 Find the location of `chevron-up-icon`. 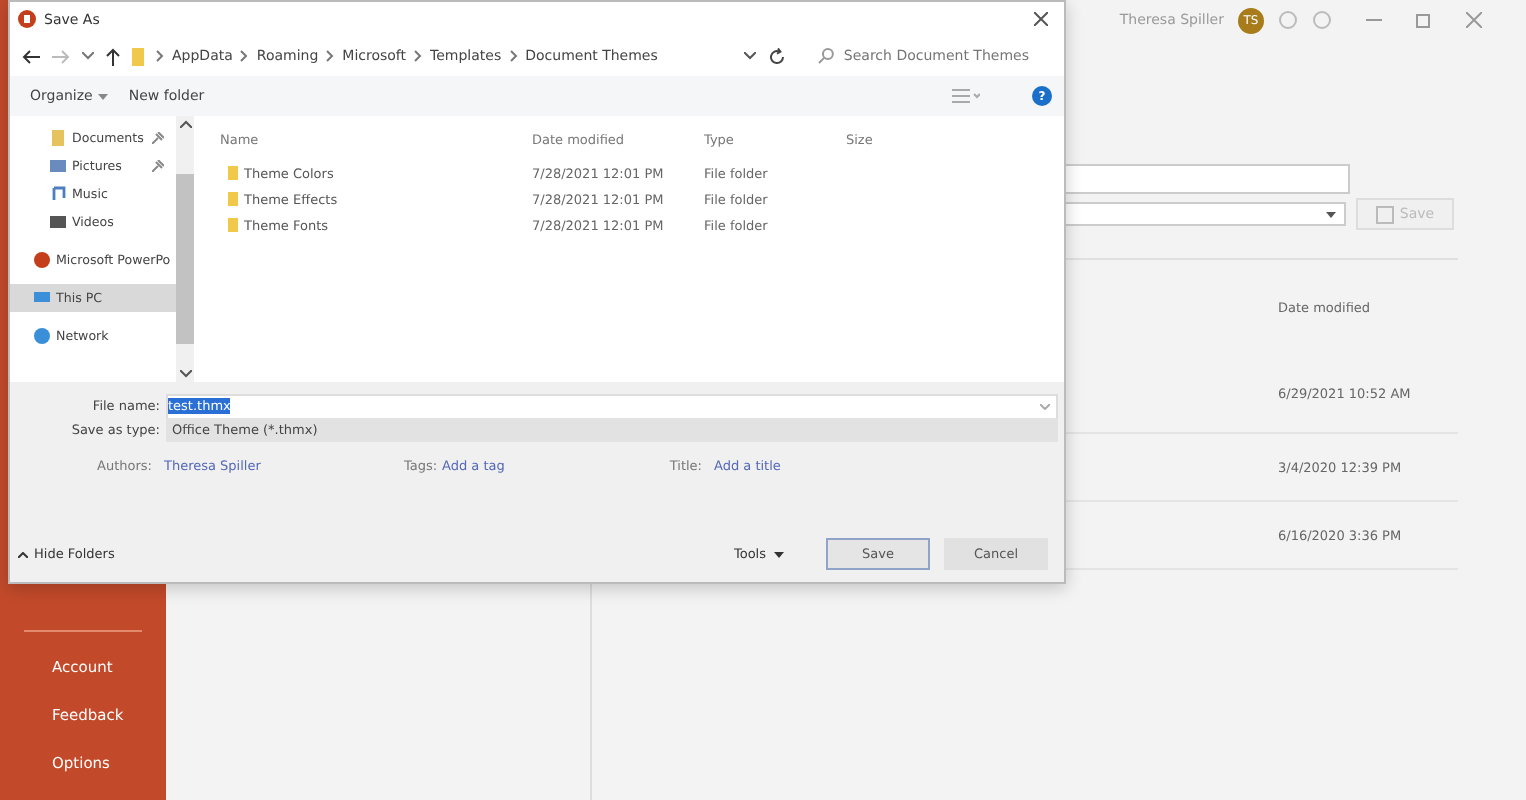

chevron-up-icon is located at coordinates (23, 554).